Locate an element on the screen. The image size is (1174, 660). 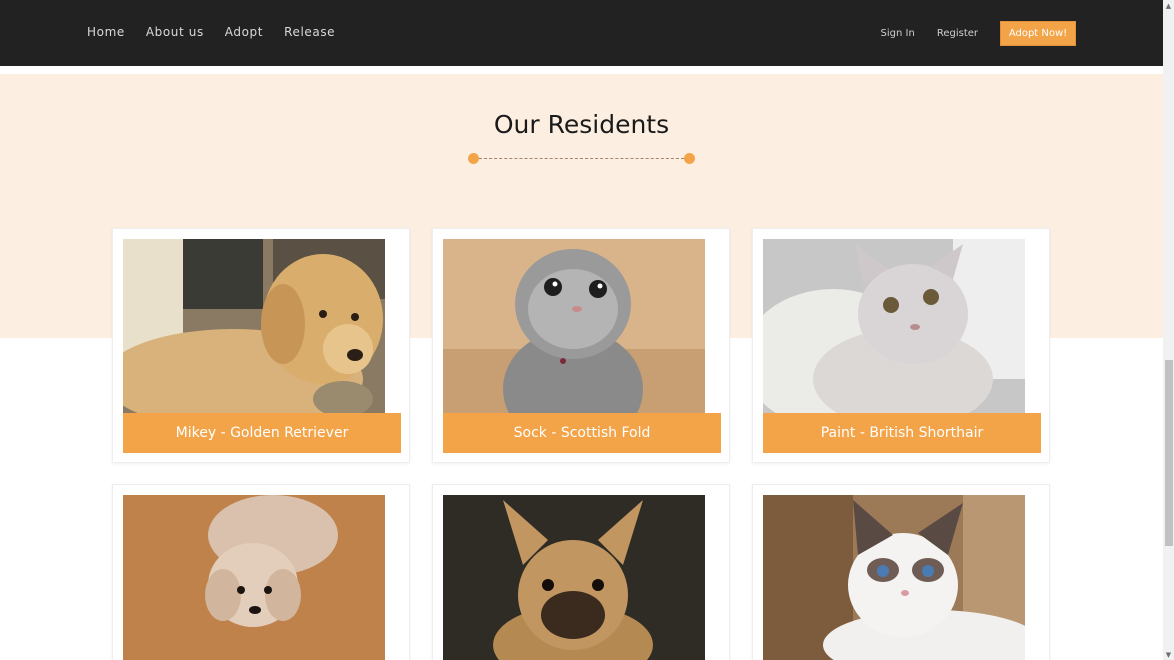
resident-caption: Paint - British Shorthair is located at coordinates (902, 433).